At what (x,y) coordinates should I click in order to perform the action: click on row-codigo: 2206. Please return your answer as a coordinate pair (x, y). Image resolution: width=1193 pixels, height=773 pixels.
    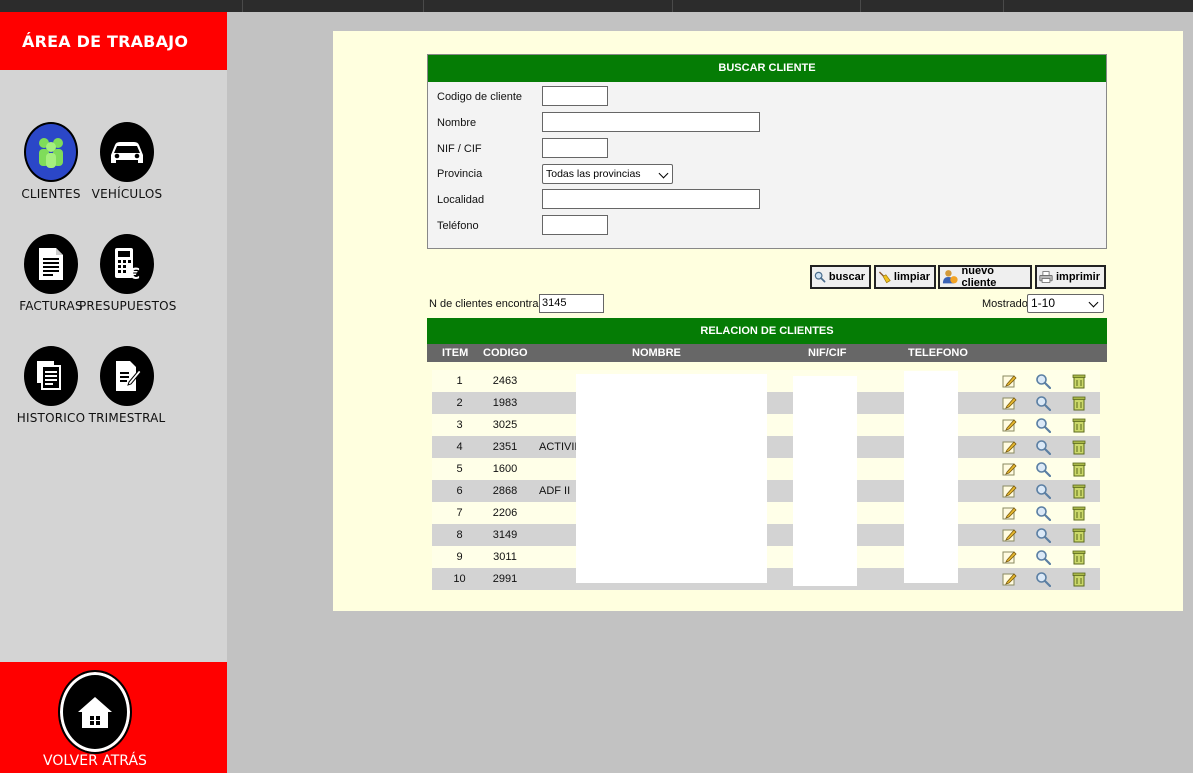
    Looking at the image, I should click on (505, 513).